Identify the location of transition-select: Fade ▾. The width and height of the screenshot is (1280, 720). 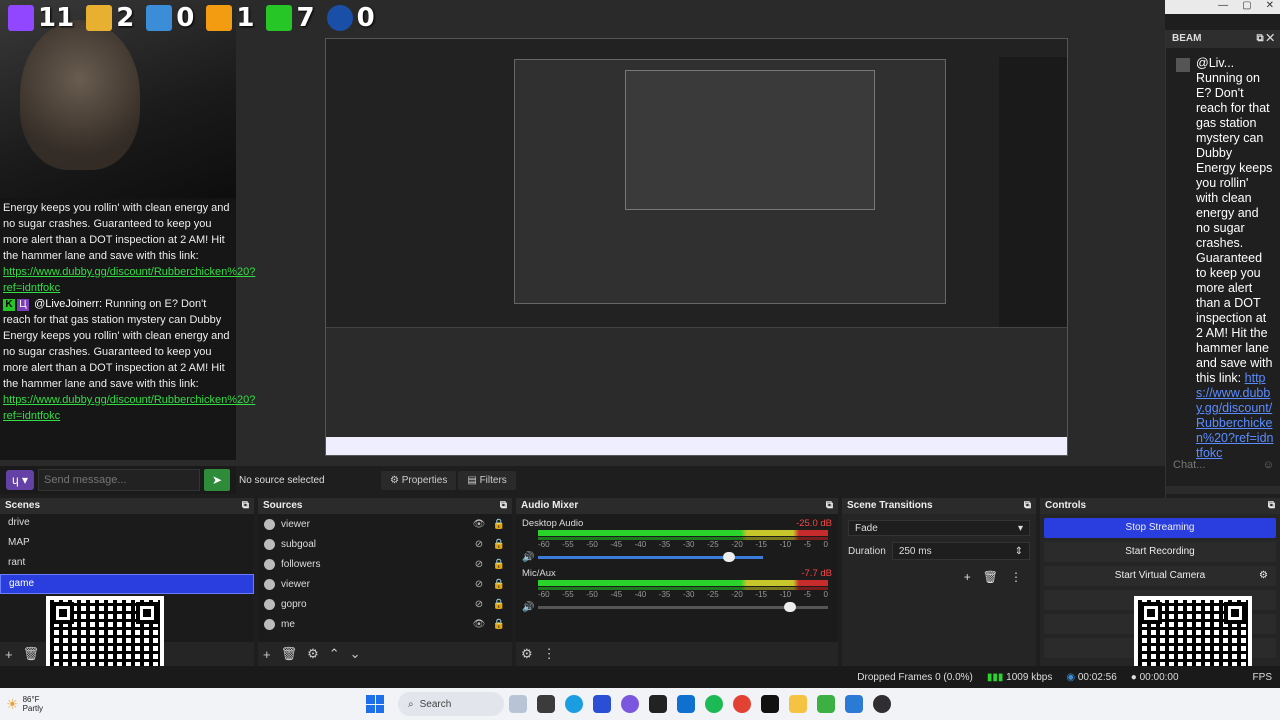
(939, 528).